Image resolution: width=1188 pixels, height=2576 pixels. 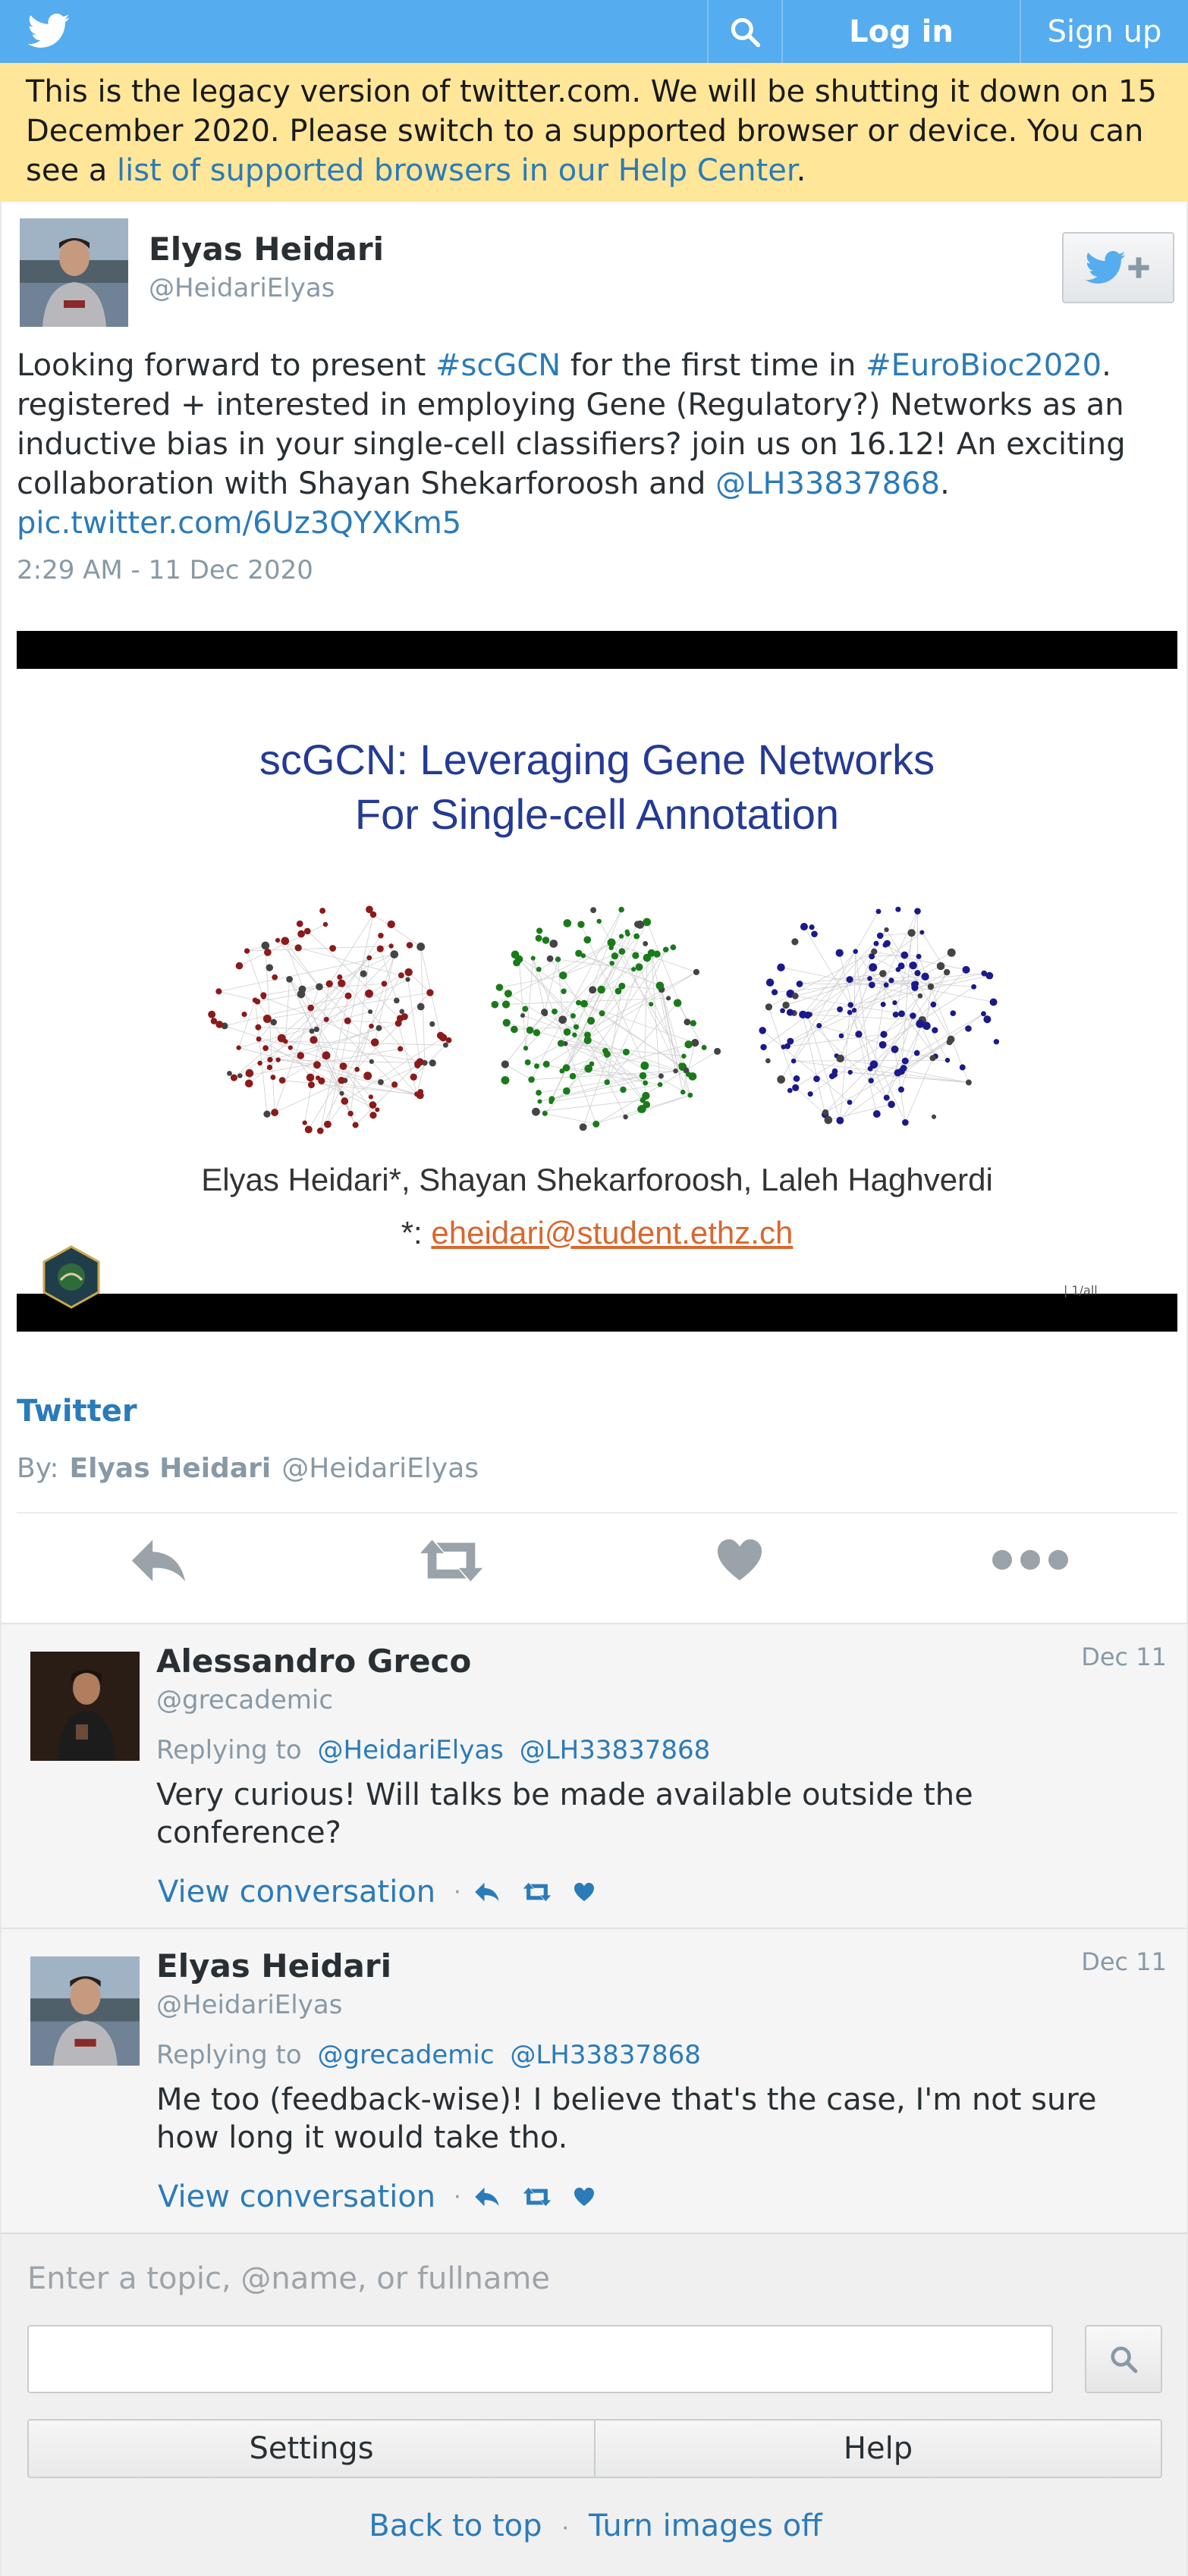 What do you see at coordinates (1118, 267) in the screenshot?
I see `follow-button` at bounding box center [1118, 267].